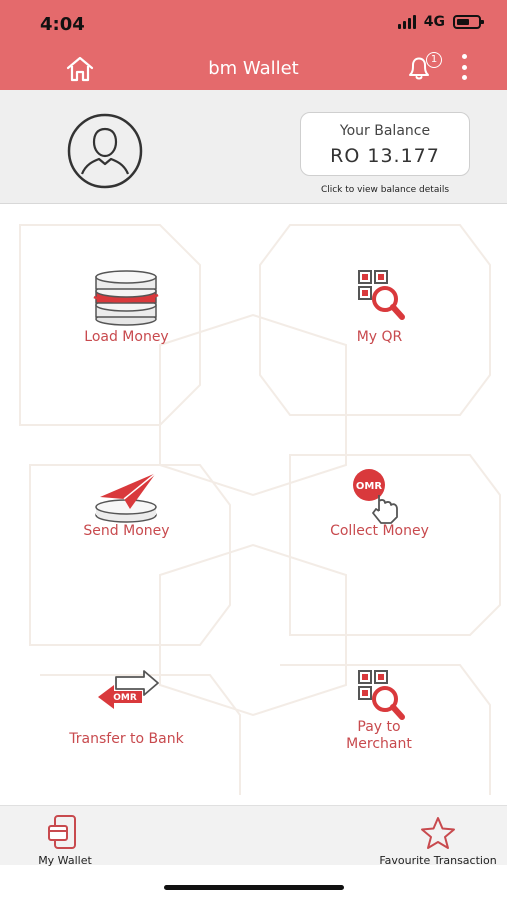 The image size is (507, 900). Describe the element at coordinates (126, 298) in the screenshot. I see `coins-stack-icon` at that location.